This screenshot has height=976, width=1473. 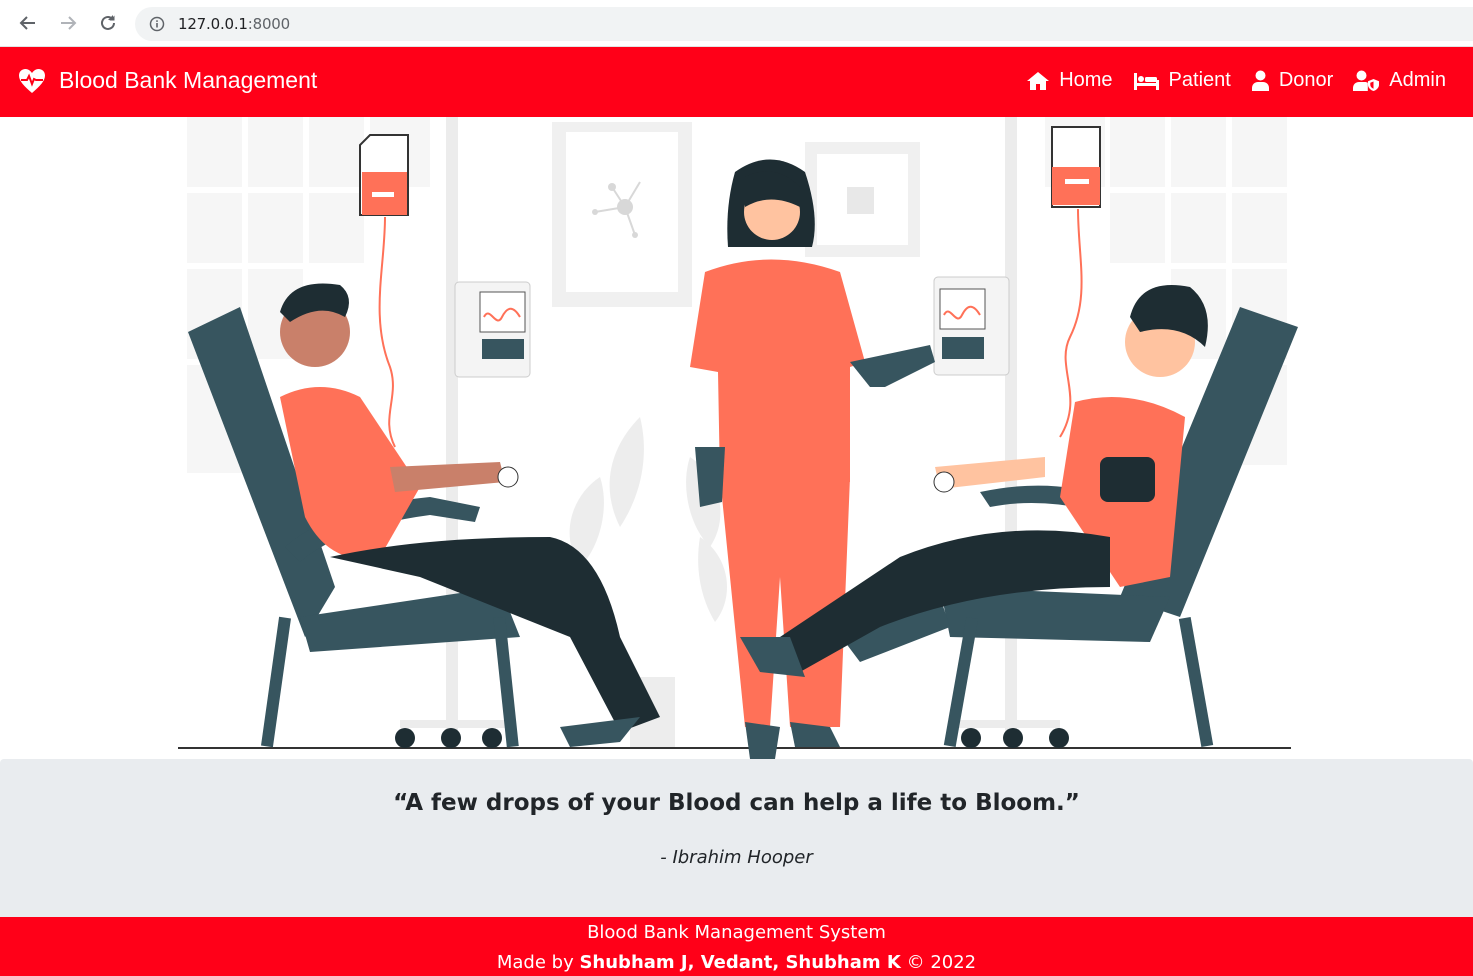 What do you see at coordinates (1260, 80) in the screenshot?
I see `user-icon` at bounding box center [1260, 80].